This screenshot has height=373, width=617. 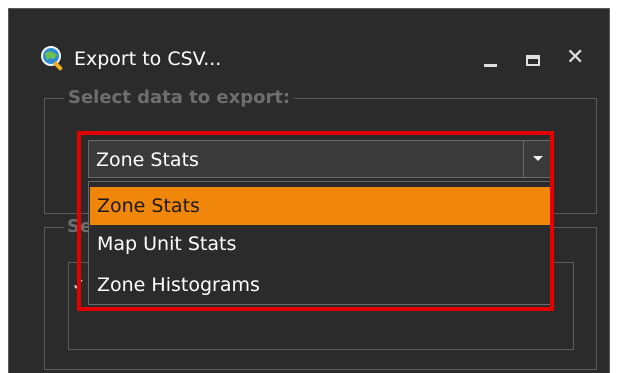 What do you see at coordinates (533, 60) in the screenshot?
I see `maximize-icon` at bounding box center [533, 60].